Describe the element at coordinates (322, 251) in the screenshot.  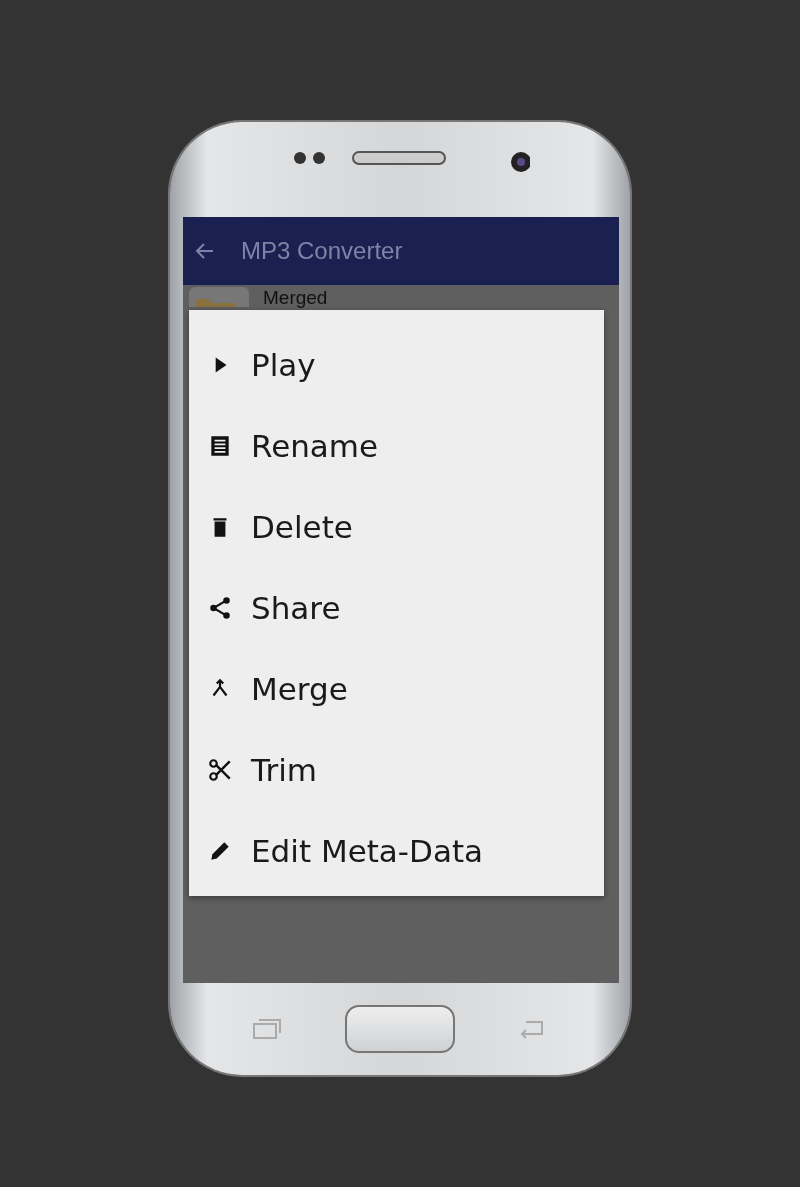
I see `app-title: MP3 Converter` at that location.